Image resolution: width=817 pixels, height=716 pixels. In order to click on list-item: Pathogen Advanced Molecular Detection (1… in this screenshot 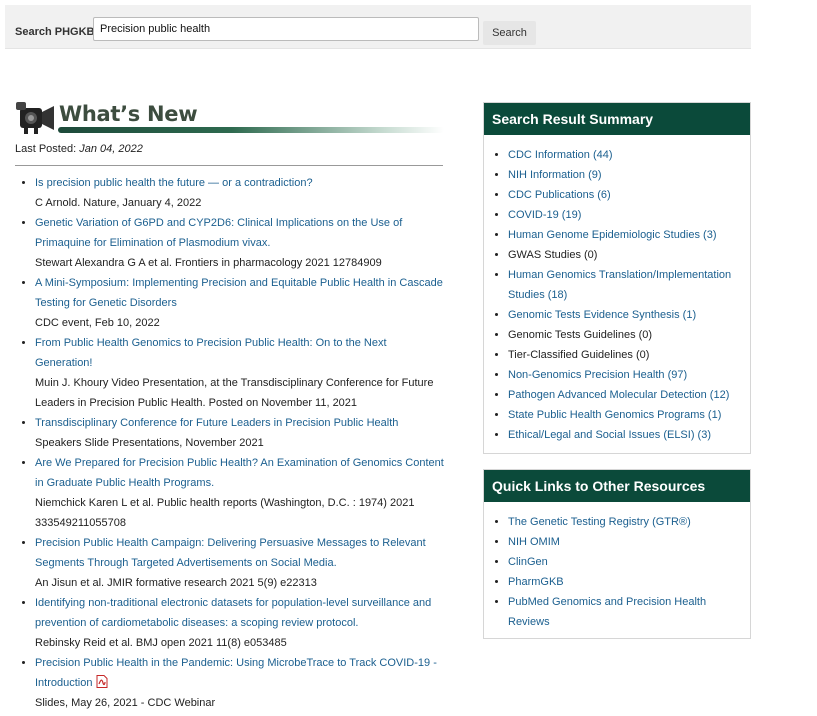, I will do `click(625, 395)`.